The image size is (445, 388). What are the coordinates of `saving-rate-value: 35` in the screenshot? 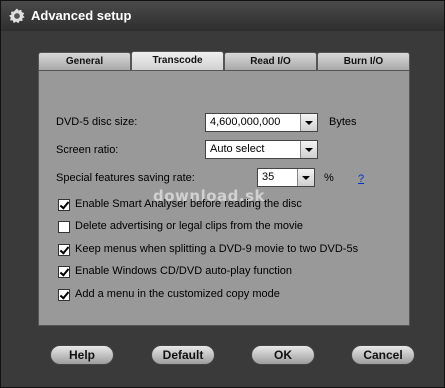 It's located at (268, 177).